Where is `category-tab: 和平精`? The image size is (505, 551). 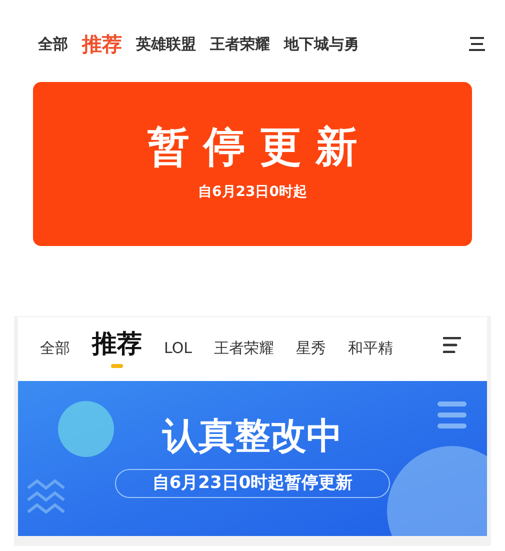
category-tab: 和平精 is located at coordinates (370, 348).